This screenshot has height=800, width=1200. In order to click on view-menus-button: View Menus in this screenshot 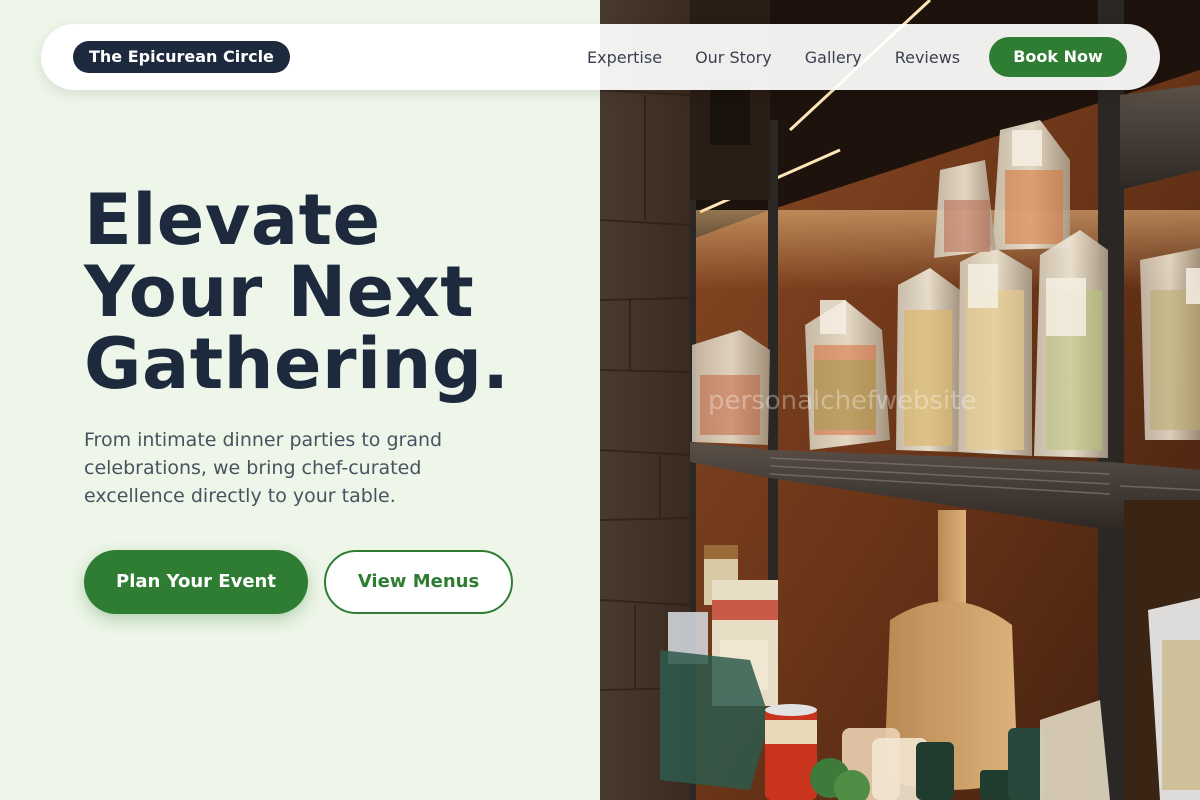, I will do `click(418, 582)`.